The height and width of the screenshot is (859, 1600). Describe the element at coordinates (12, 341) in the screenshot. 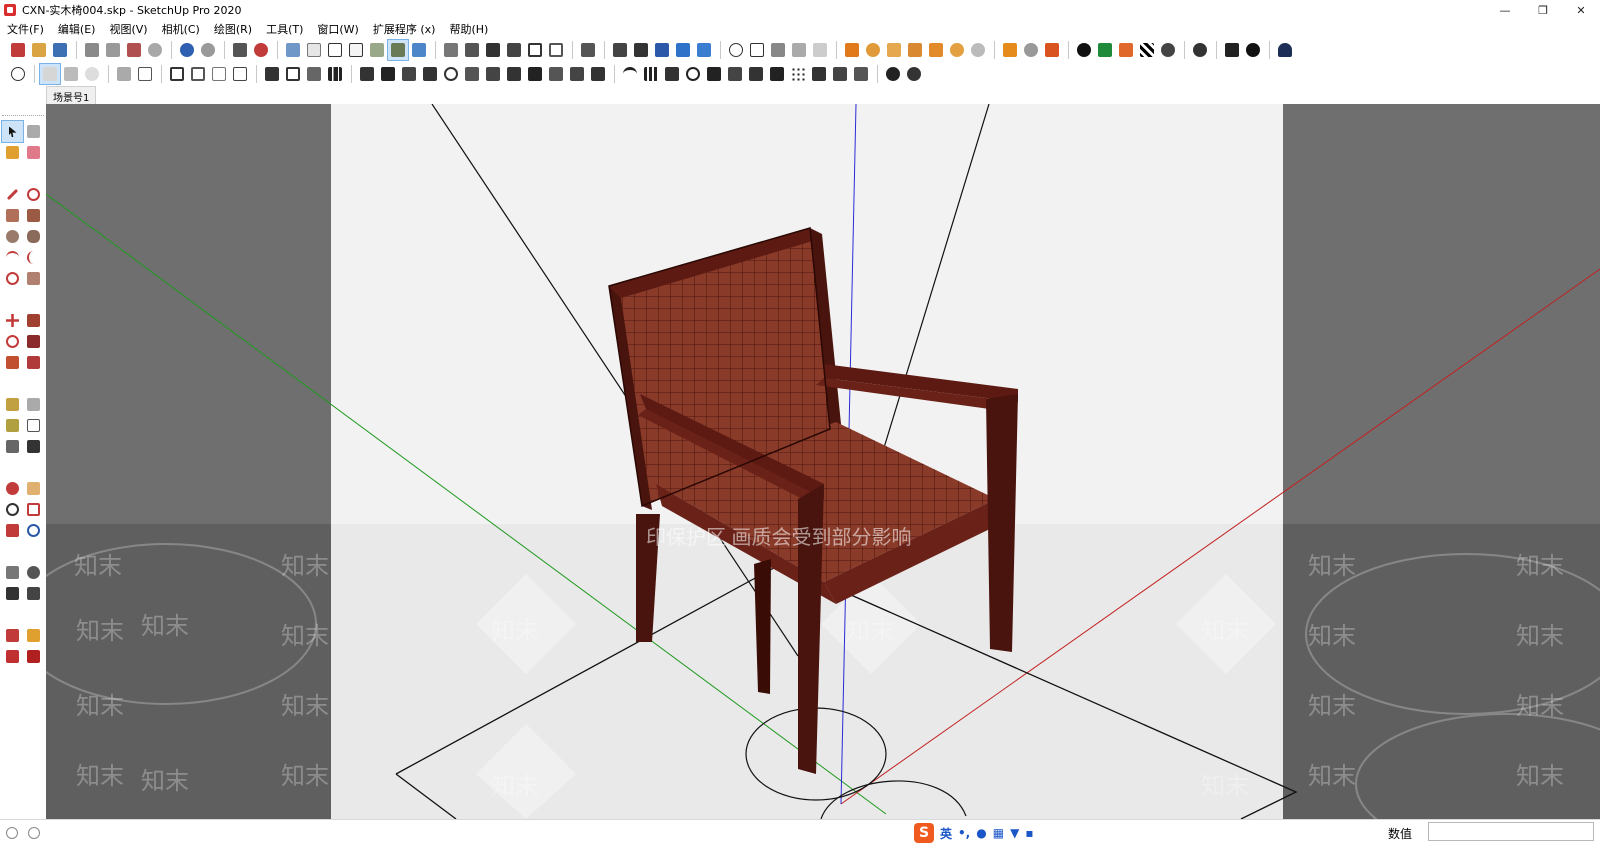

I see `rotate-tool-icon` at that location.